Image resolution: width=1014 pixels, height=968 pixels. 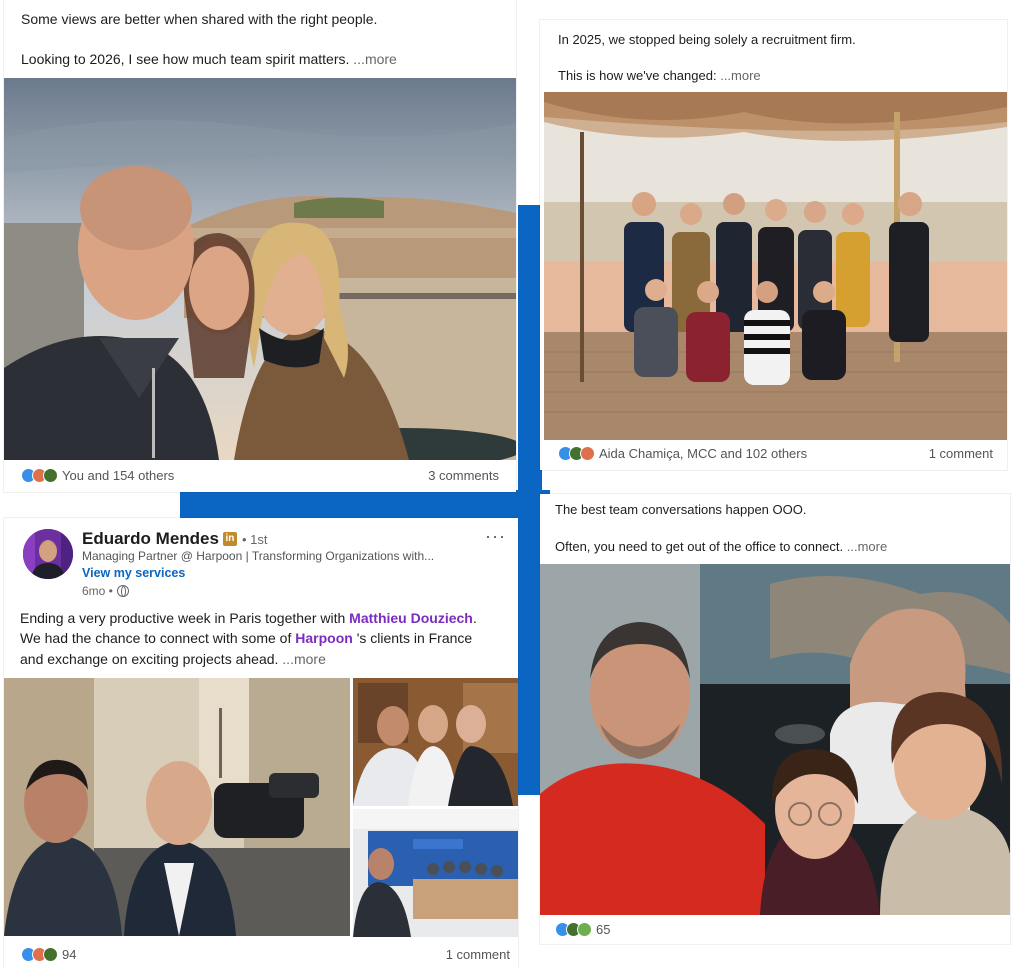 I want to click on reactions-count: 94, so click(x=69, y=954).